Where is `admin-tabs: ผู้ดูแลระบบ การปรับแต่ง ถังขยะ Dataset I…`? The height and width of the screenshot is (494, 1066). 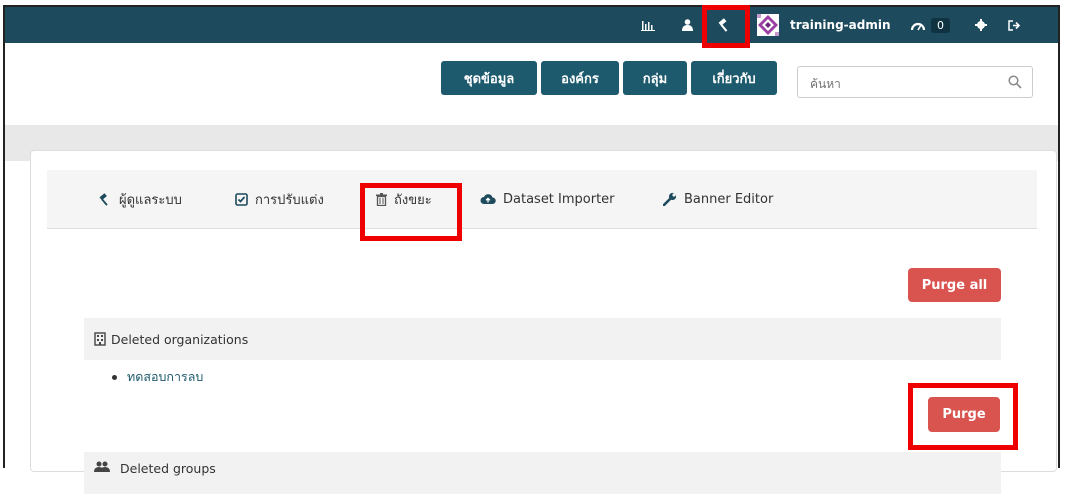
admin-tabs: ผู้ดูแลระบบ การปรับแต่ง ถังขยะ Dataset I… is located at coordinates (542, 199).